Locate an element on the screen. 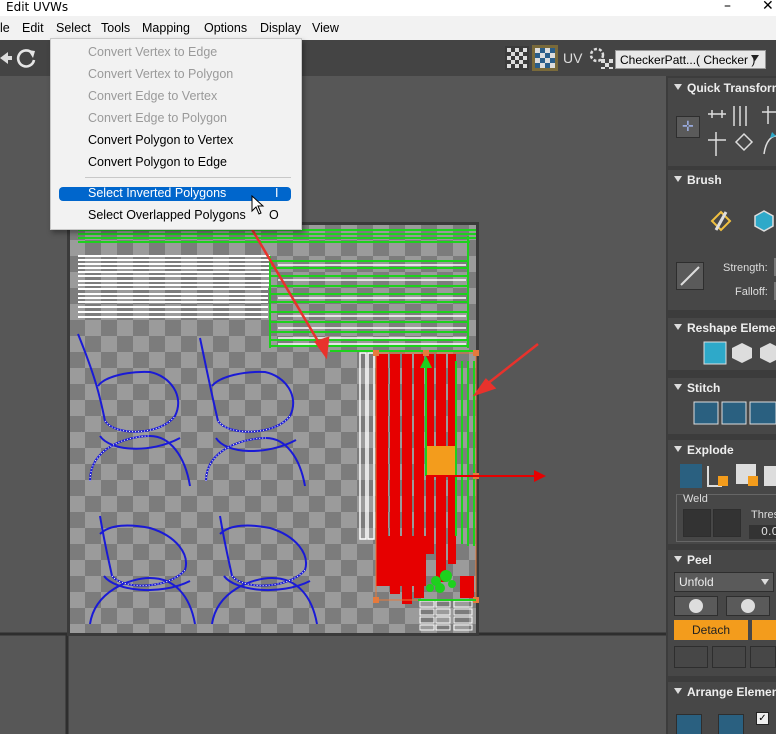 The image size is (776, 734). stitch-header: Stitch is located at coordinates (722, 388).